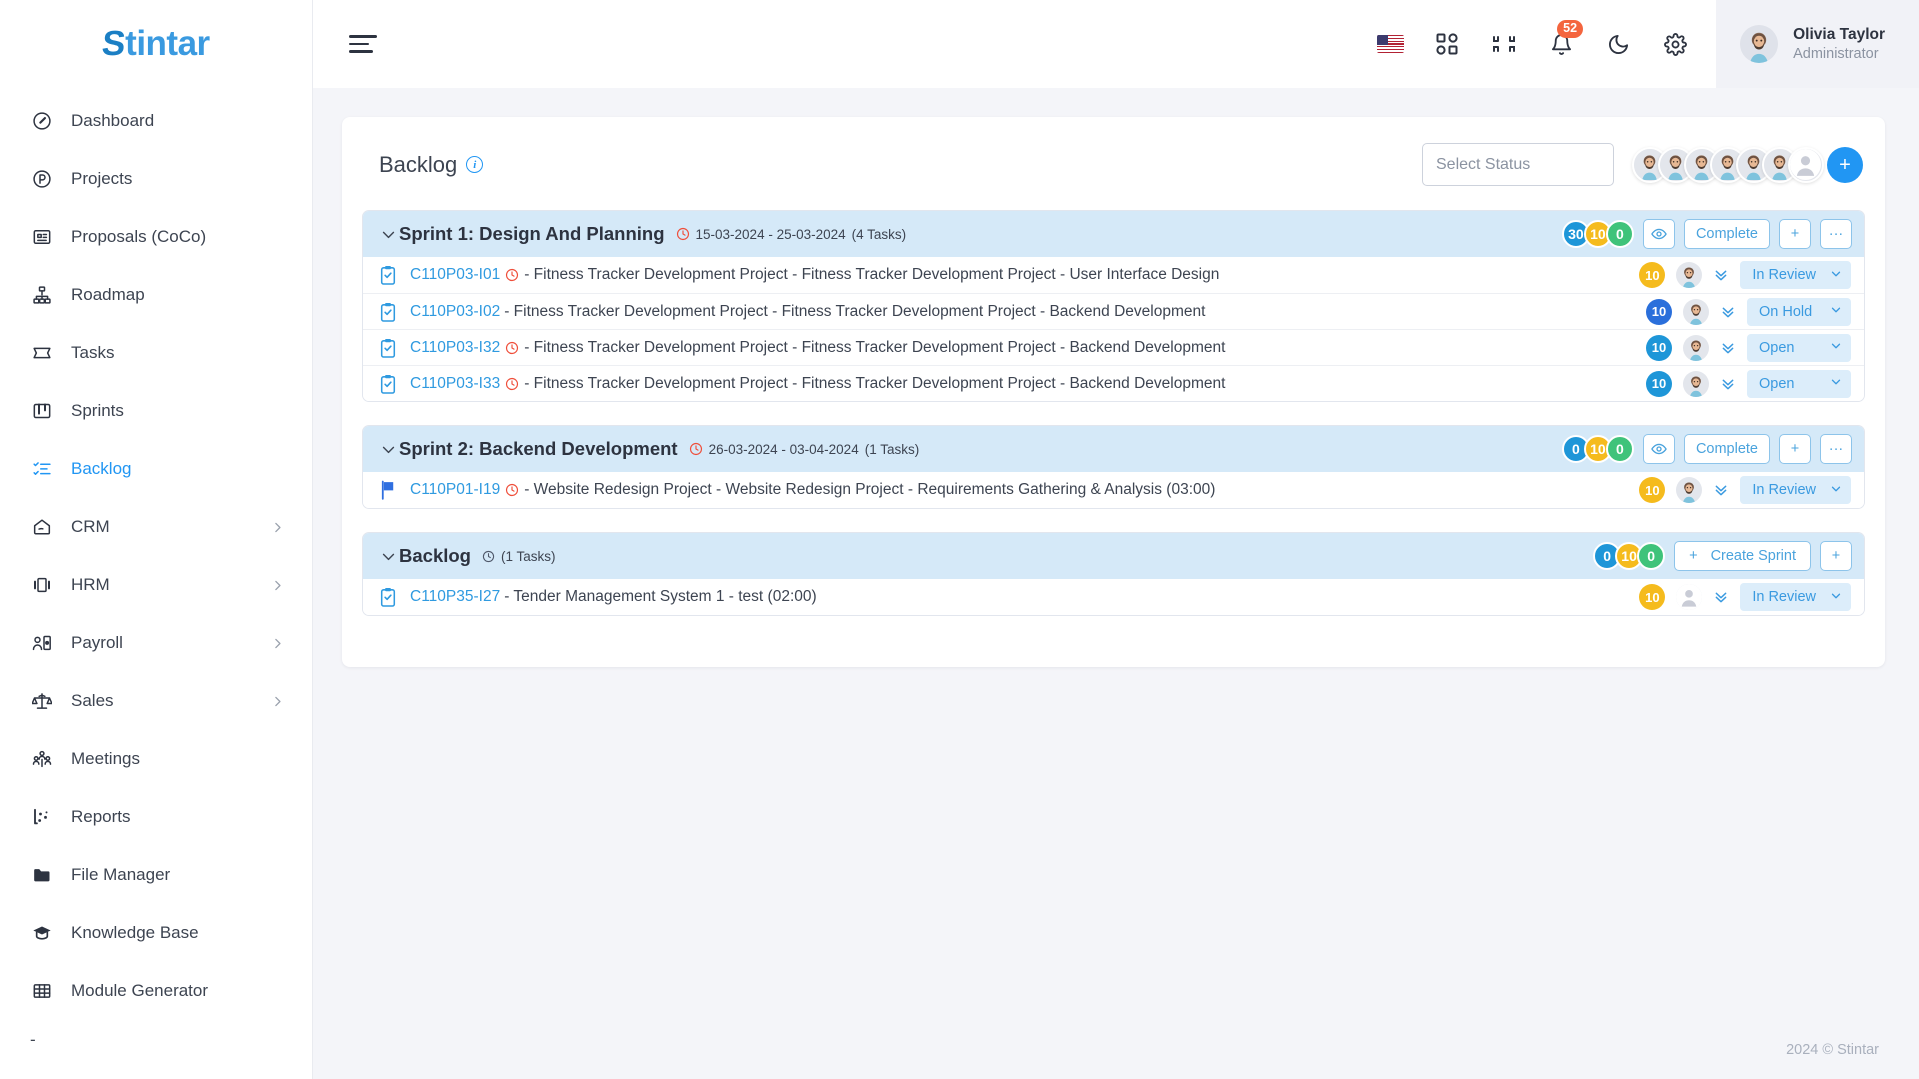 This screenshot has width=1919, height=1079. What do you see at coordinates (455, 312) in the screenshot?
I see `task-key: C110P03-I02` at bounding box center [455, 312].